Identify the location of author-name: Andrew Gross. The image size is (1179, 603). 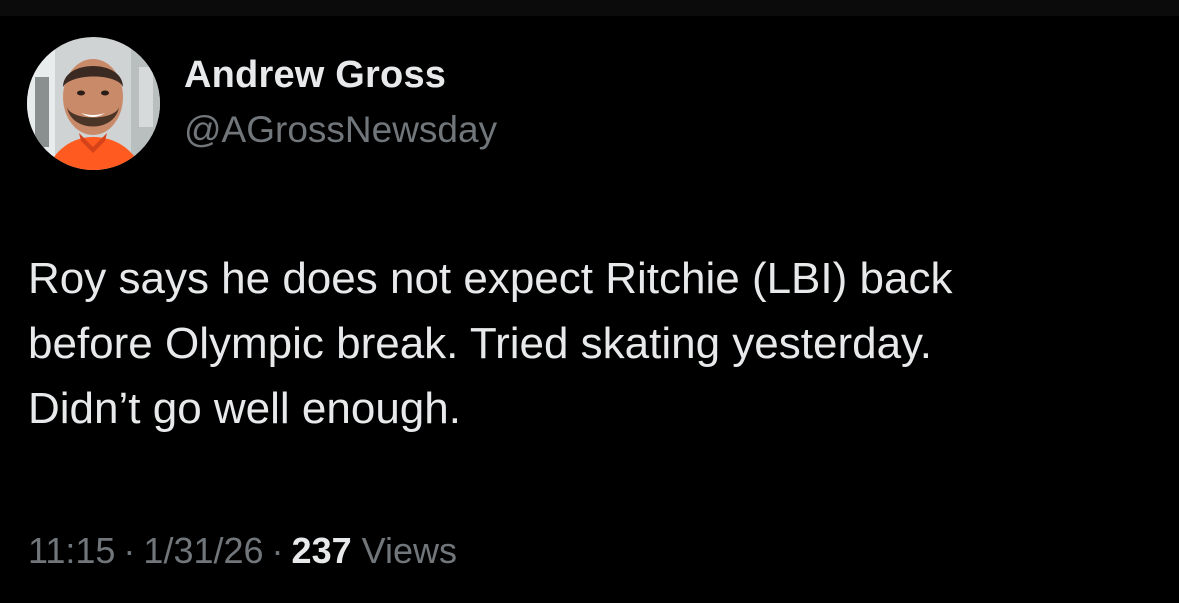
(315, 75).